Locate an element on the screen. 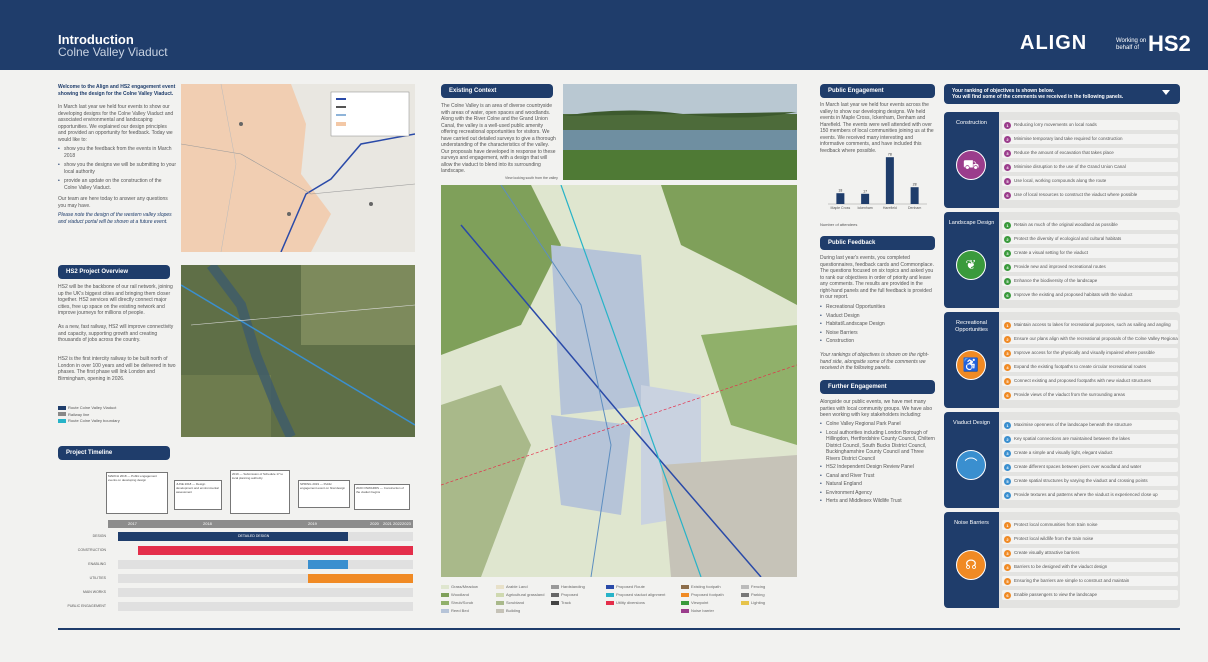 Image resolution: width=1208 pixels, height=662 pixels. rank-number: 4 is located at coordinates (1007, 167).